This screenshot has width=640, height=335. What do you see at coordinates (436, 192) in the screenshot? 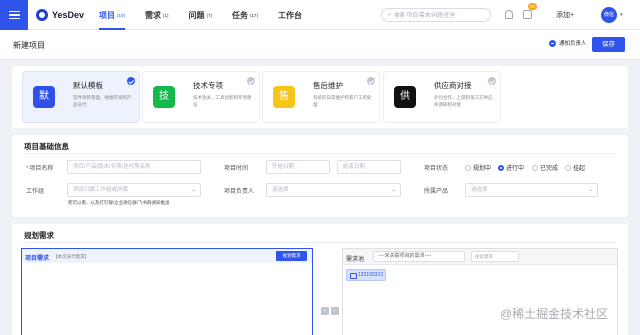
I see `product-label: 所属产品` at bounding box center [436, 192].